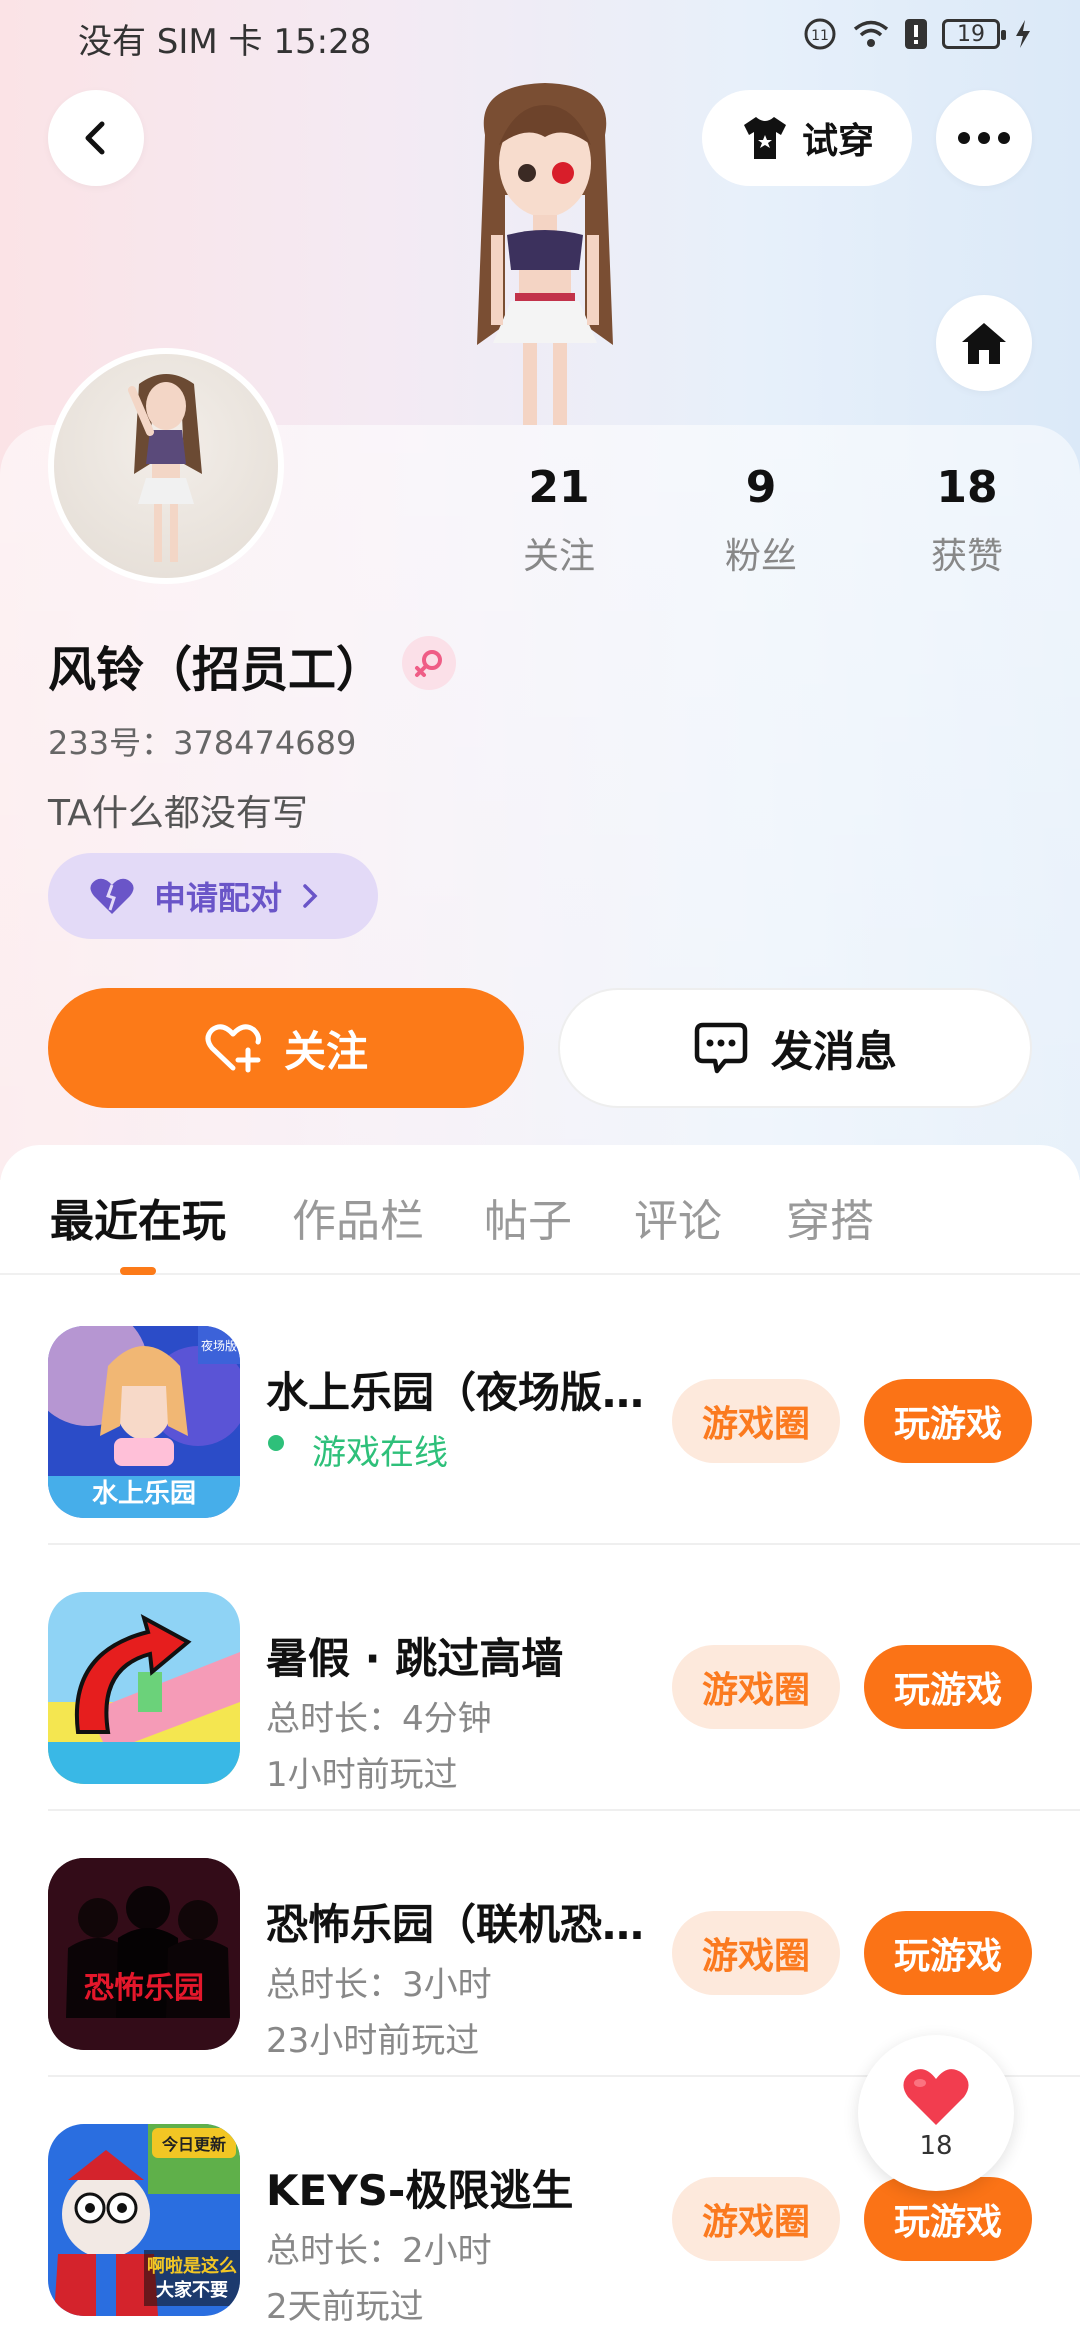  Describe the element at coordinates (112, 896) in the screenshot. I see `heart-pair-icon` at that location.